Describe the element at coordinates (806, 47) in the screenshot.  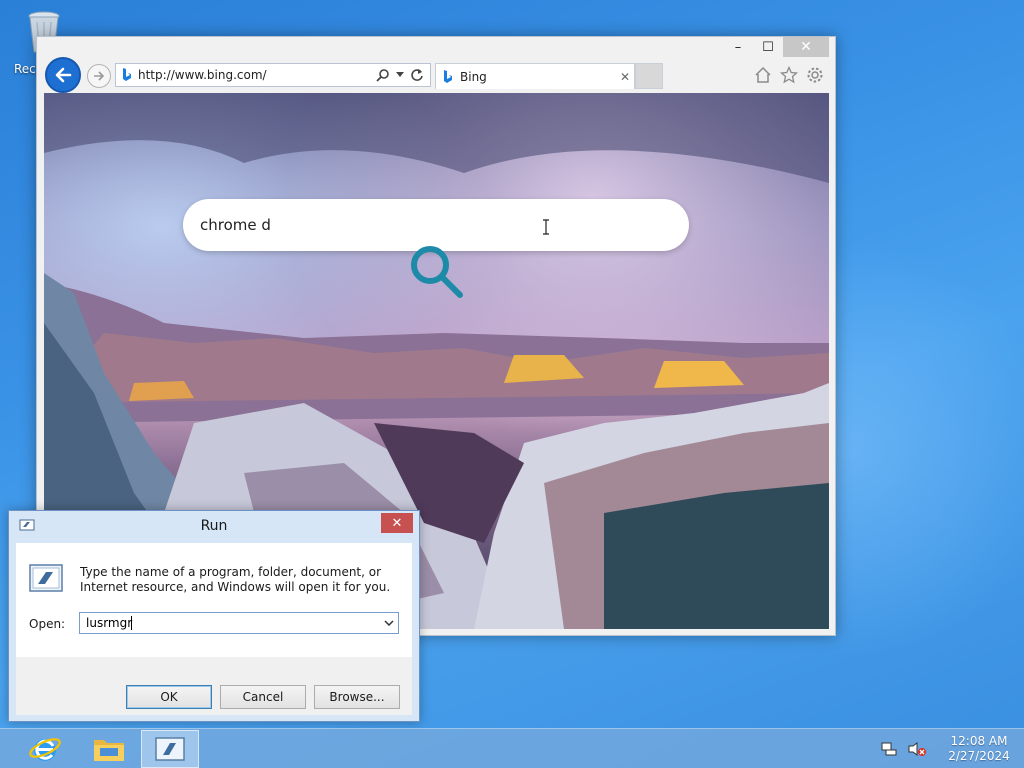
I see `close-button: ✕` at that location.